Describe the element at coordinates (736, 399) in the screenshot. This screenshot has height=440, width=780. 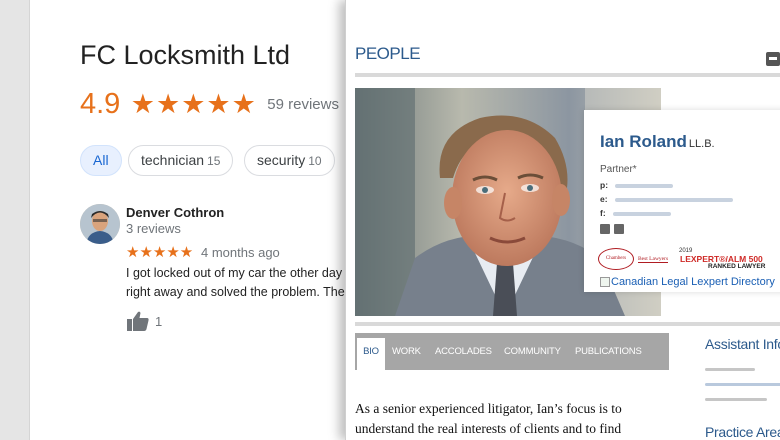
I see `assistant-phone-blurred` at that location.